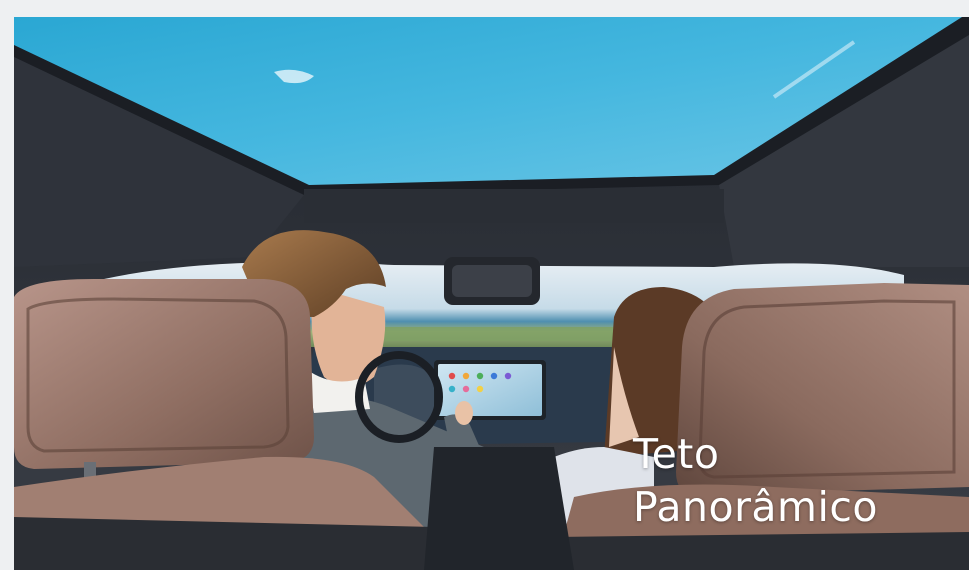 The width and height of the screenshot is (969, 570). Describe the element at coordinates (676, 454) in the screenshot. I see `caption-line-1: Teto` at that location.